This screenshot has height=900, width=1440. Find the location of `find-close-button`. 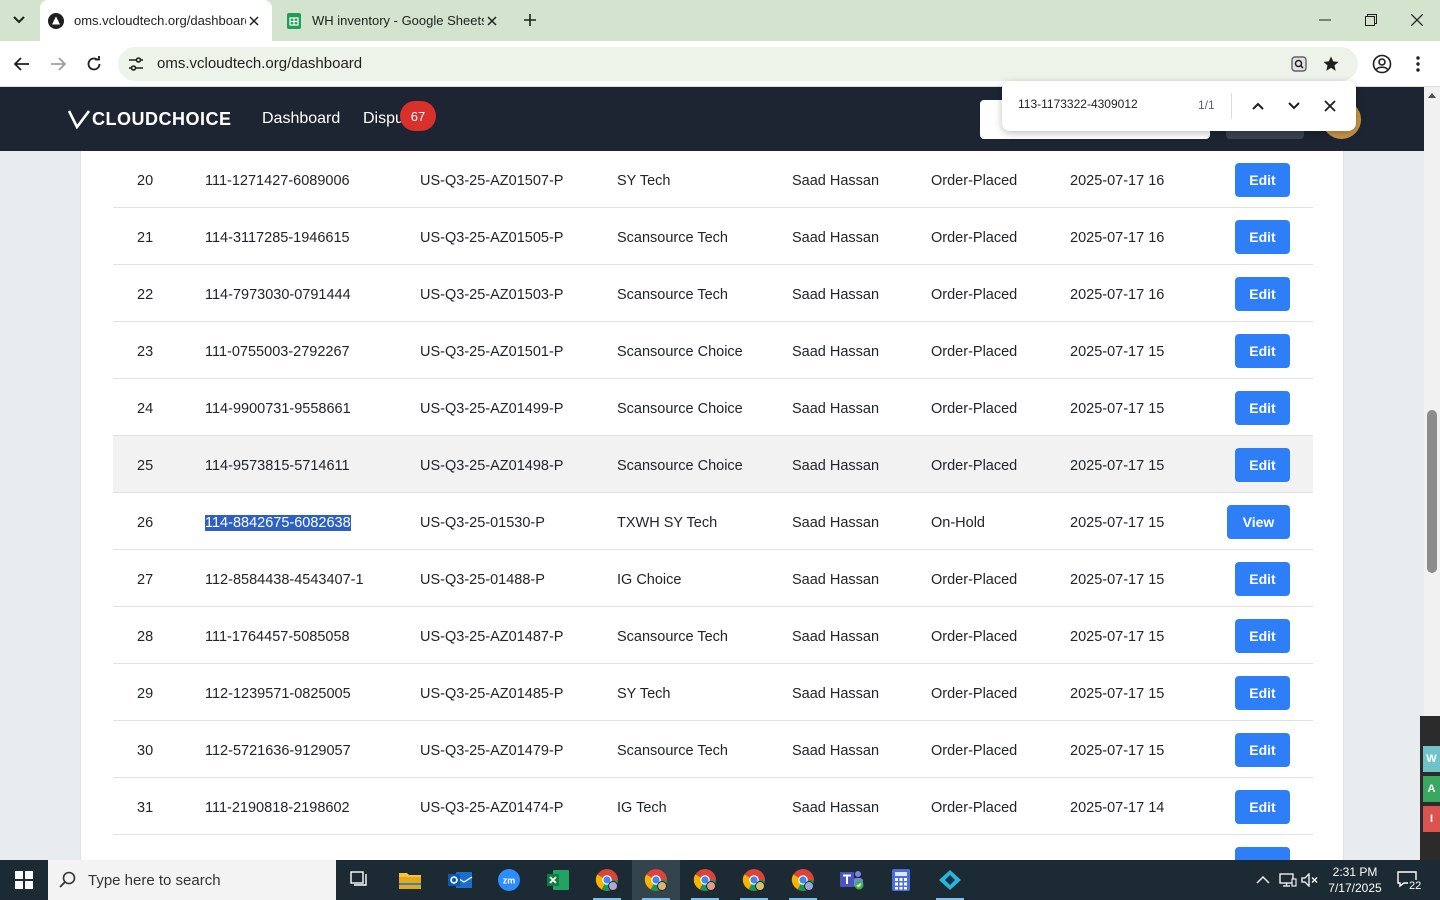

find-close-button is located at coordinates (1330, 106).